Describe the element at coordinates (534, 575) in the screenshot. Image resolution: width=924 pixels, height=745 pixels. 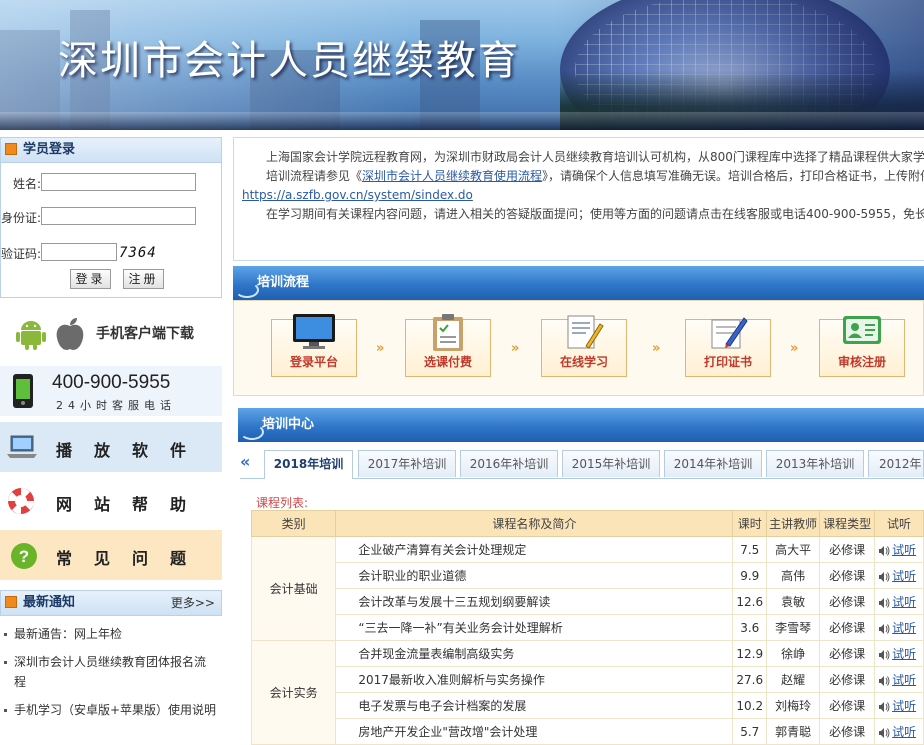
I see `course-name: 会计职业的职业道德` at that location.